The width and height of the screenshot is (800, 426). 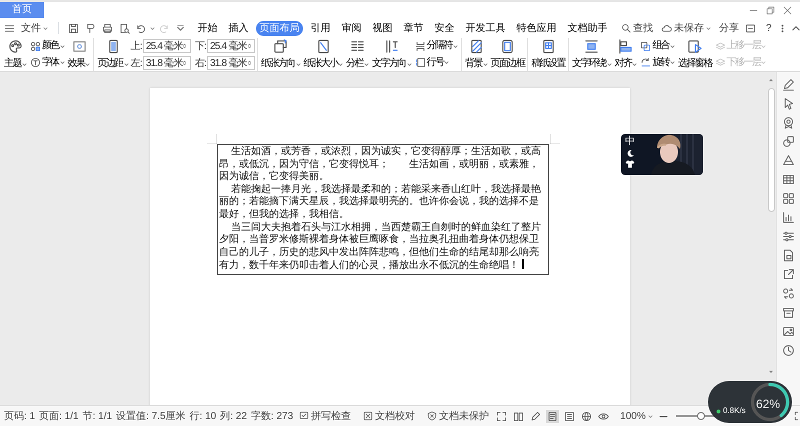 I want to click on ribbon-button: 分栏, so click(x=357, y=54).